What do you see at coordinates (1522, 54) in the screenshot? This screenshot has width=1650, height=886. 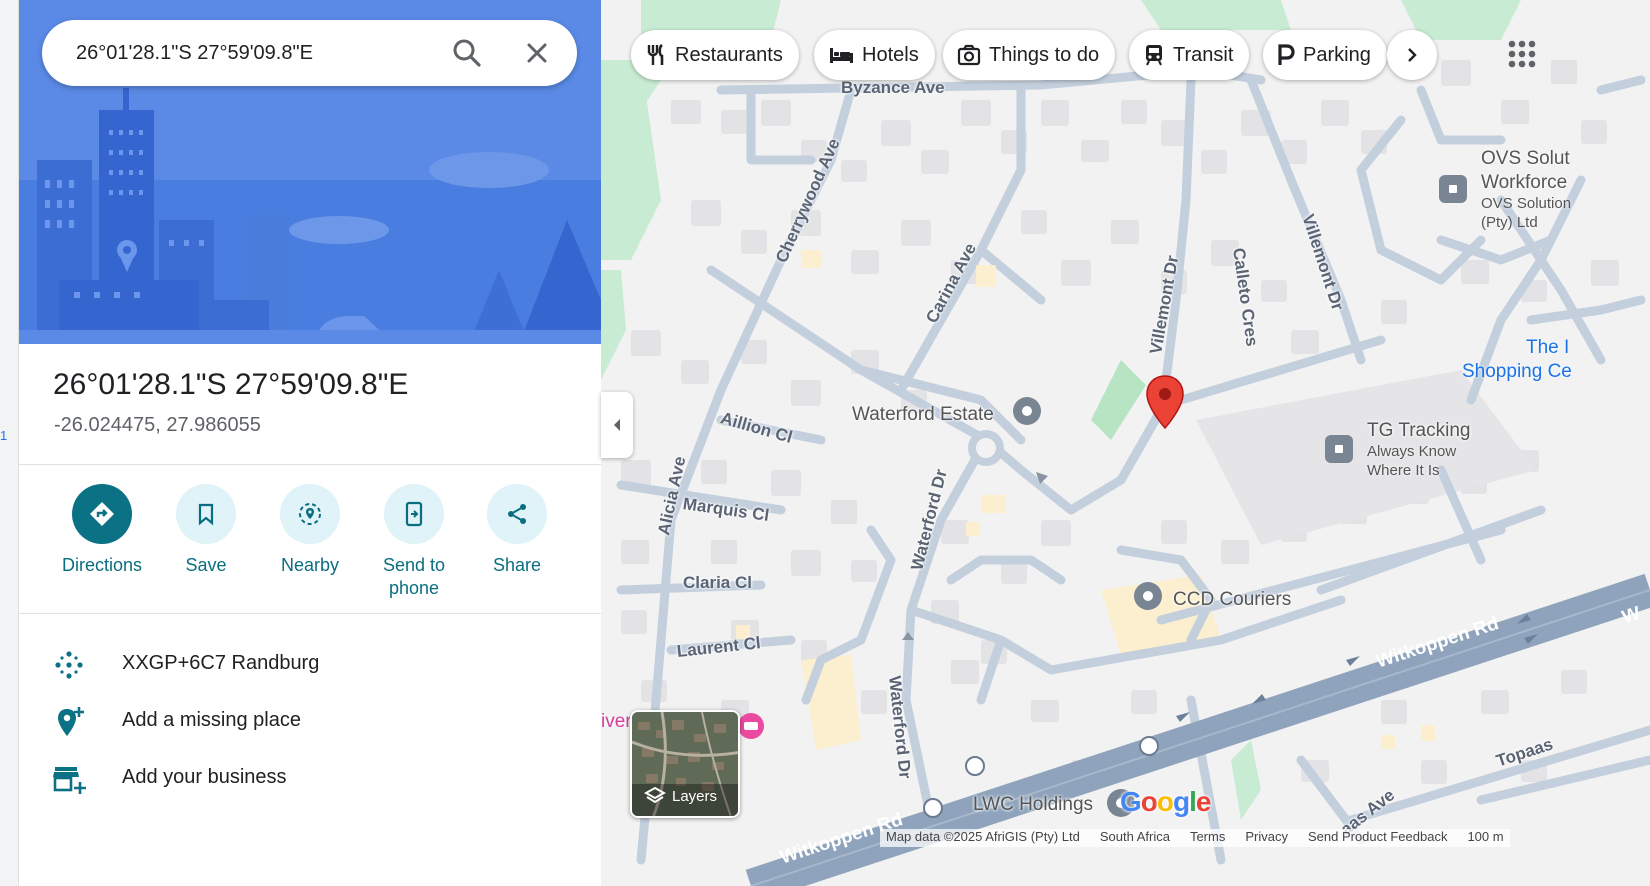 I see `google-apps-icon` at bounding box center [1522, 54].